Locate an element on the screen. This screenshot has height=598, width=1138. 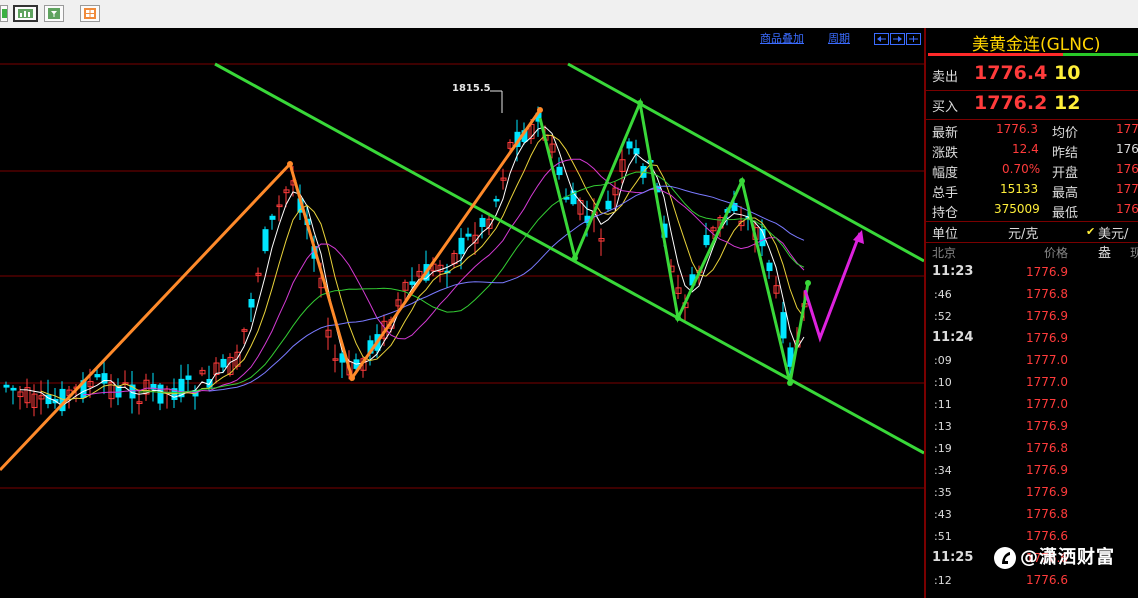
sell-qty: 10 is located at coordinates (1067, 73).